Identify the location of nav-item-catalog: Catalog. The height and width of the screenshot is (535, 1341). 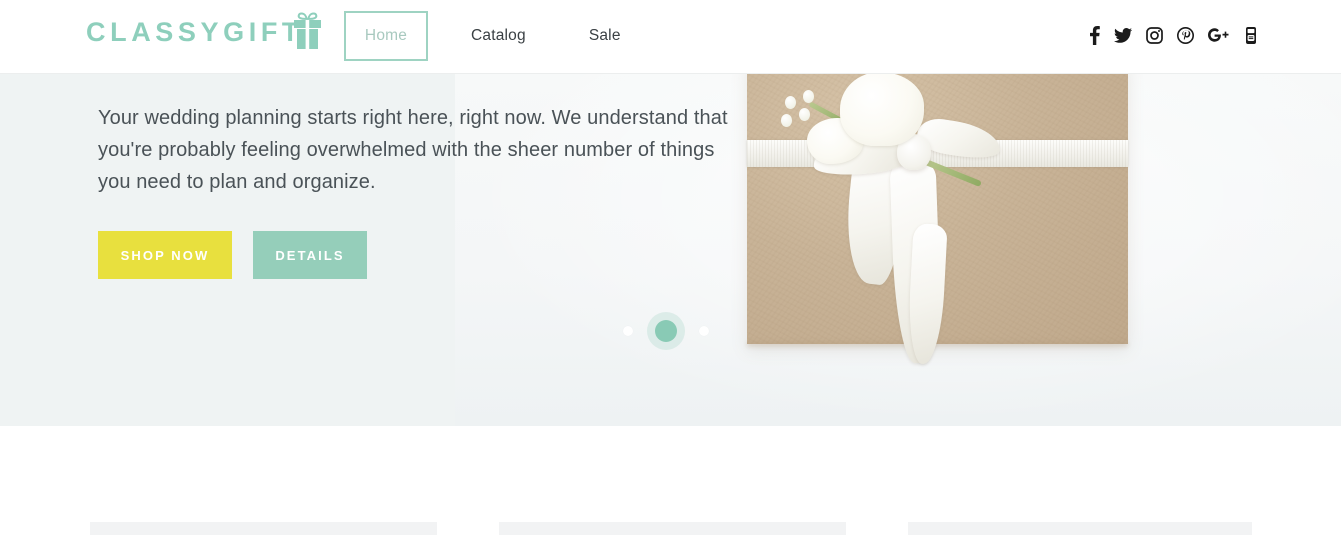
(498, 36).